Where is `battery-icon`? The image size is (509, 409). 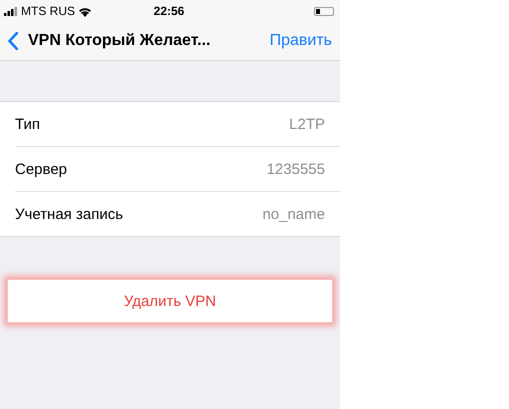 battery-icon is located at coordinates (324, 11).